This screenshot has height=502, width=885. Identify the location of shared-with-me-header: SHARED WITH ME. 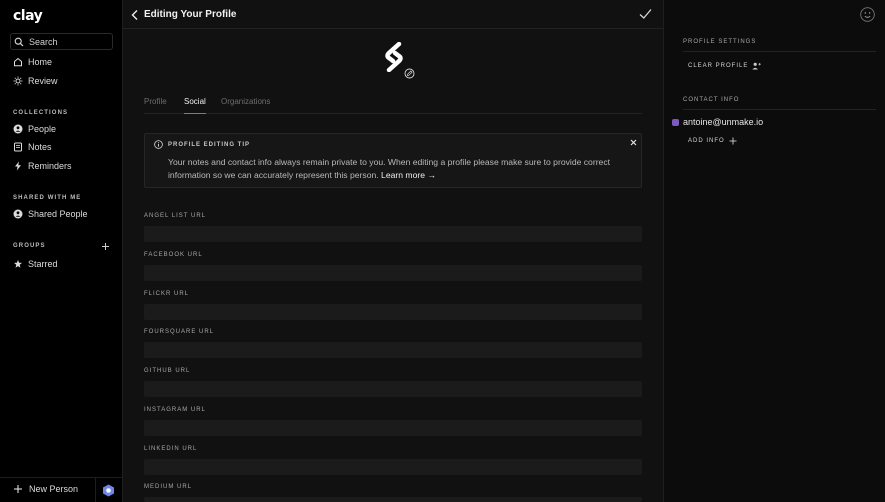
(47, 198).